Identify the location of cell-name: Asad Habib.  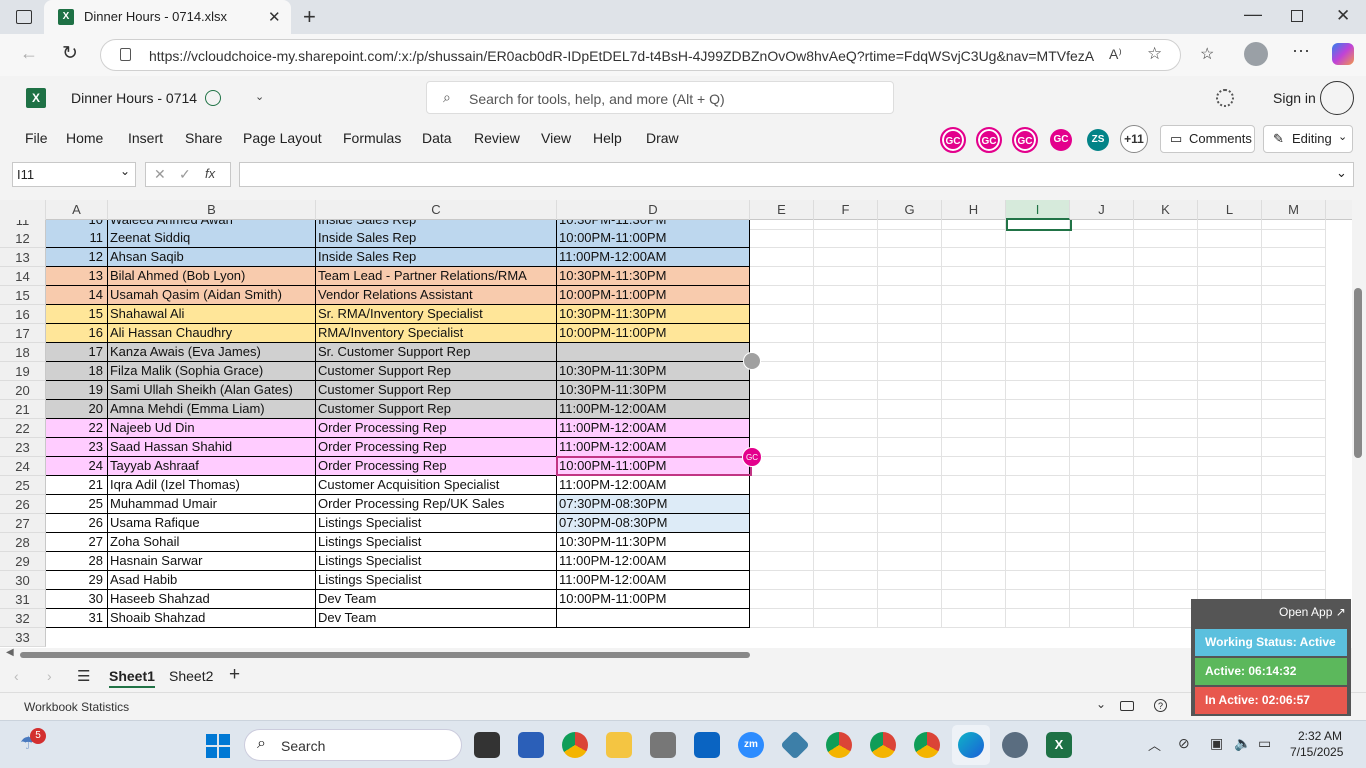
(212, 580).